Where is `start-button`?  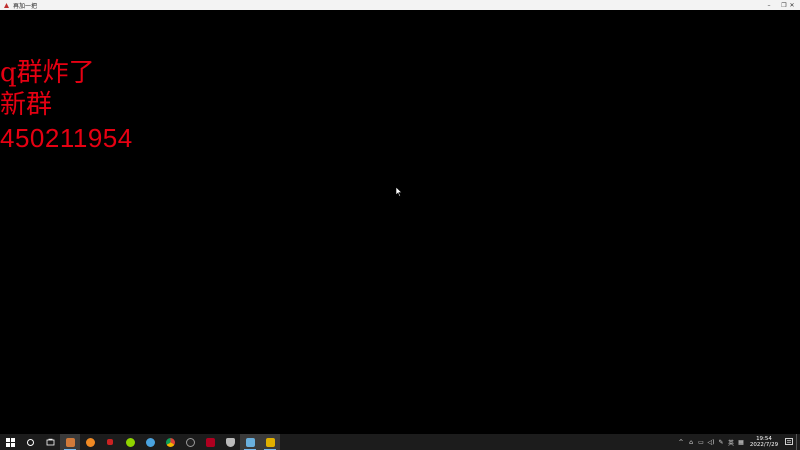 start-button is located at coordinates (10, 442).